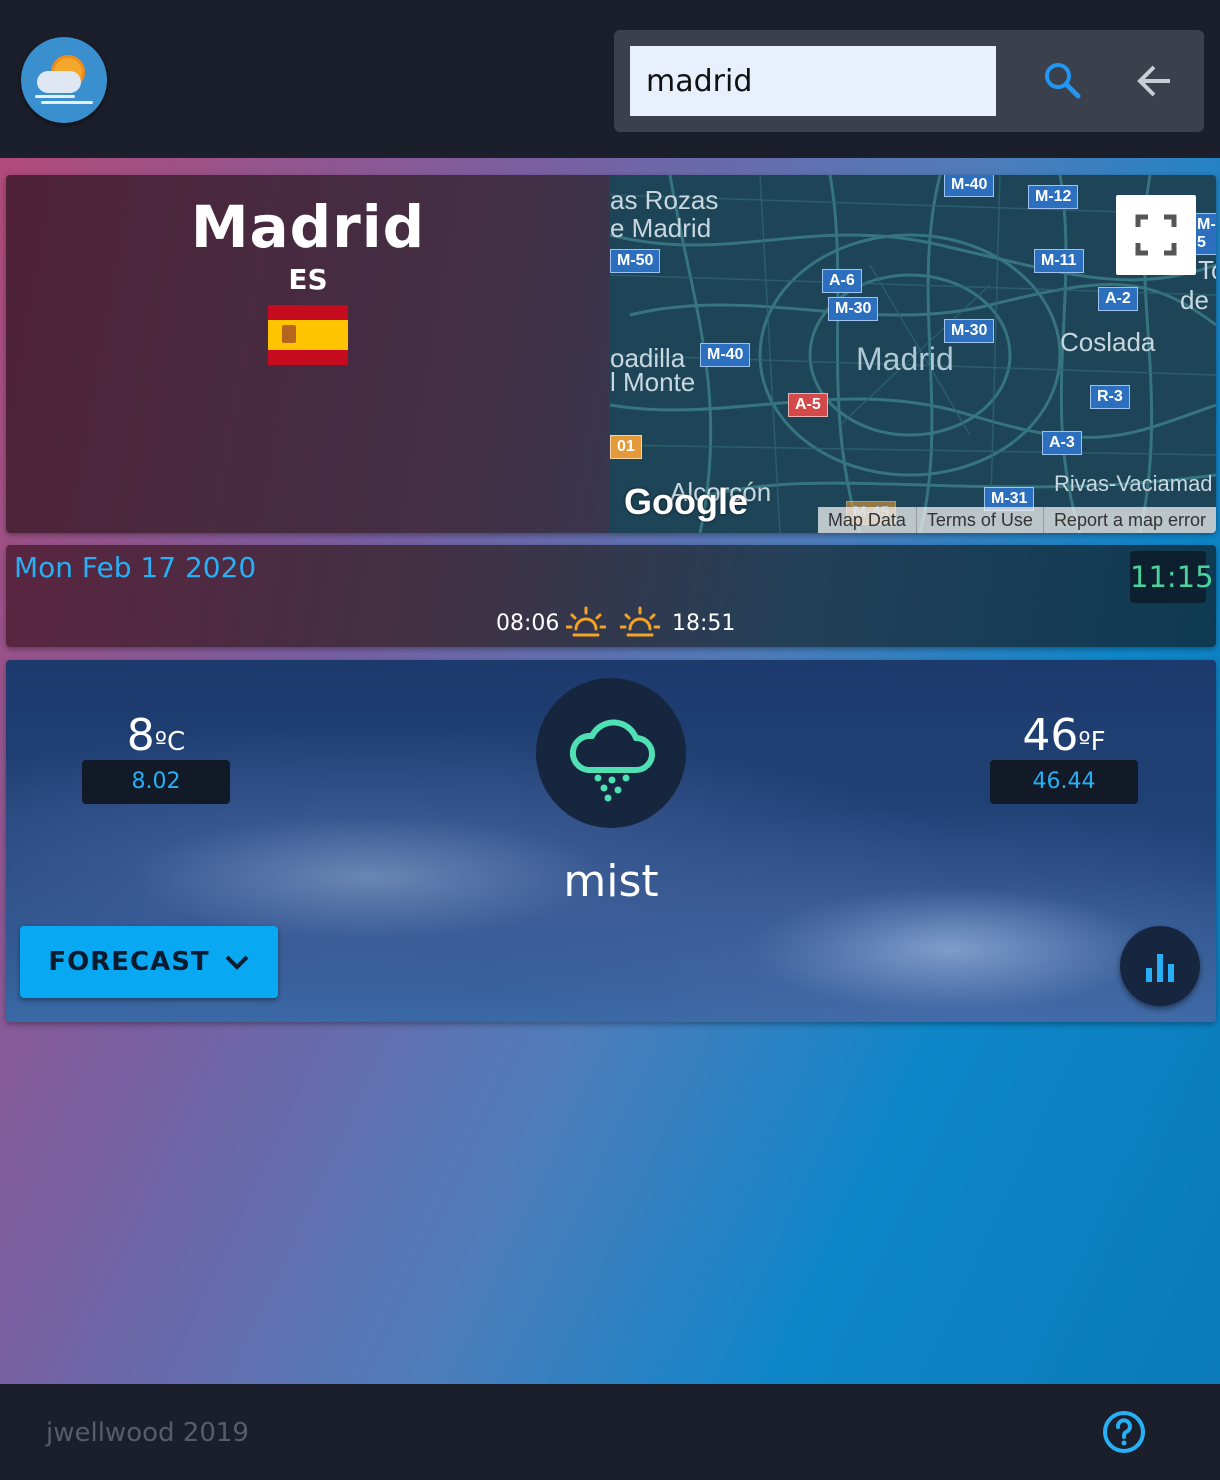 This screenshot has width=1220, height=1480. What do you see at coordinates (610, 79) in the screenshot?
I see `app-header` at bounding box center [610, 79].